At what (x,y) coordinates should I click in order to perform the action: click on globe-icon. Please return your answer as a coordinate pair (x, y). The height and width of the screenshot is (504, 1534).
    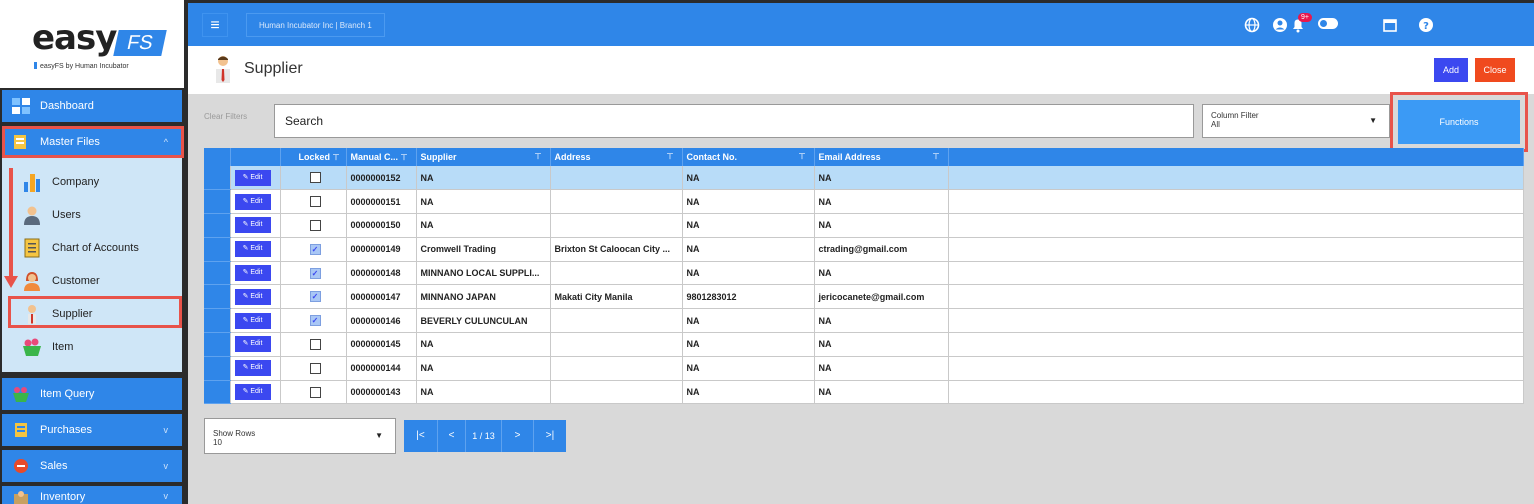
    Looking at the image, I should click on (1252, 25).